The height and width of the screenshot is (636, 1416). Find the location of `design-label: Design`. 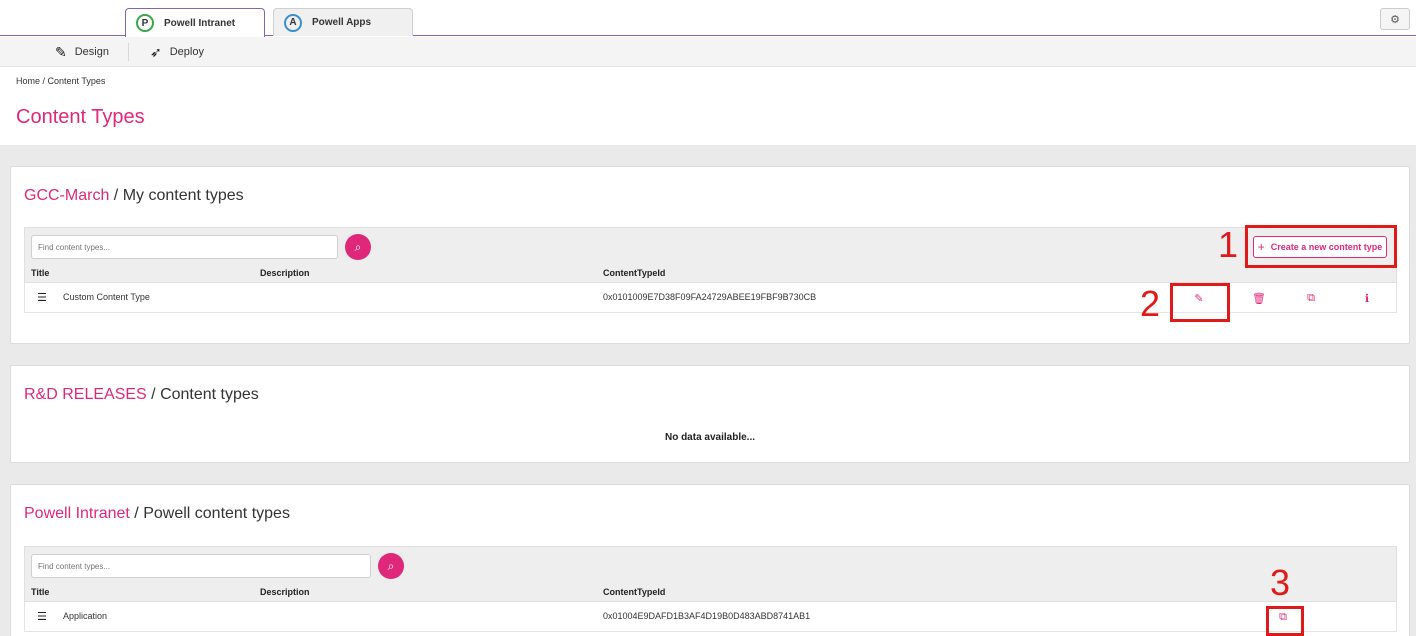

design-label: Design is located at coordinates (91, 52).